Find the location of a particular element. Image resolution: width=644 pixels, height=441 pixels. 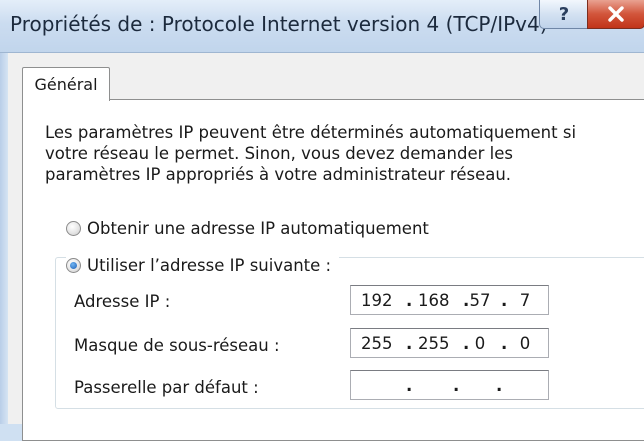

subnet-mask-field: 255 . 255 . 0 . 0 is located at coordinates (449, 343).